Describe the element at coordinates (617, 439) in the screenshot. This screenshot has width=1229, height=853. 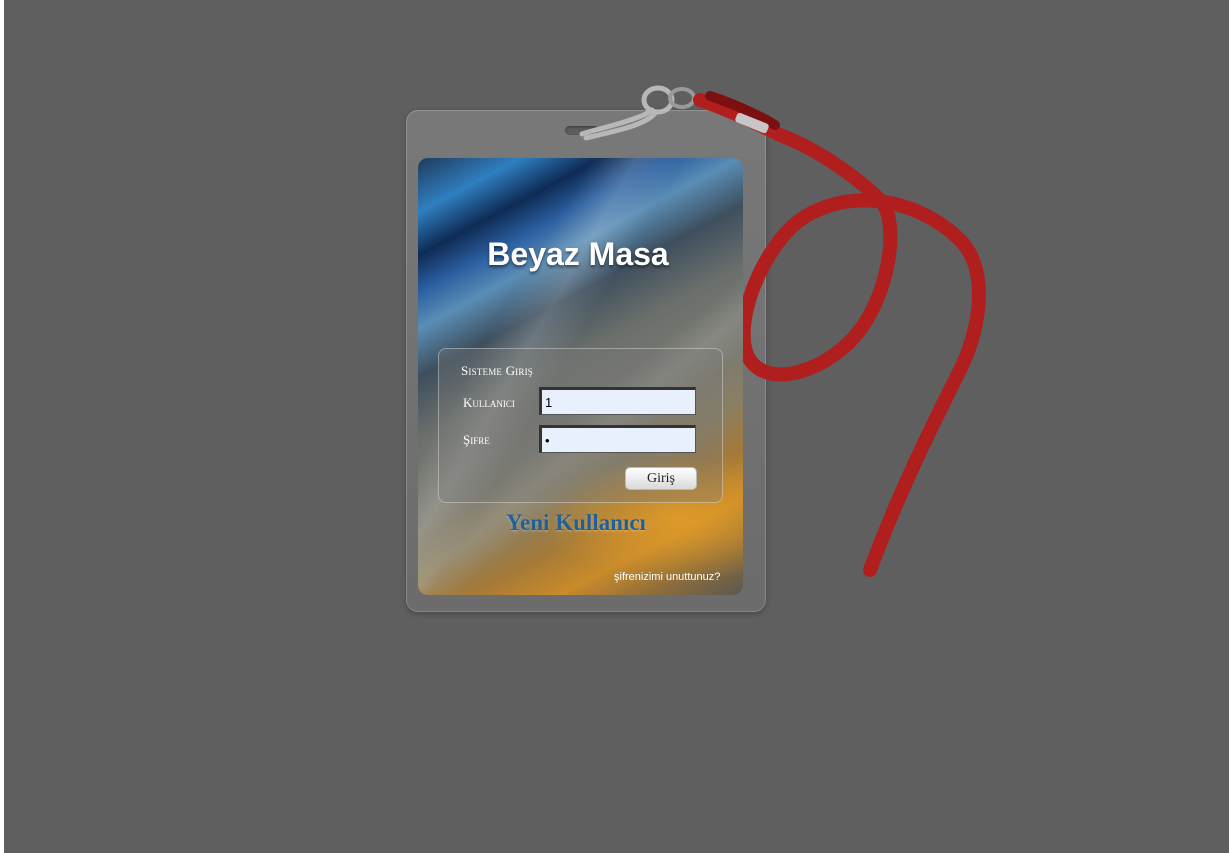
I see `password-input` at that location.